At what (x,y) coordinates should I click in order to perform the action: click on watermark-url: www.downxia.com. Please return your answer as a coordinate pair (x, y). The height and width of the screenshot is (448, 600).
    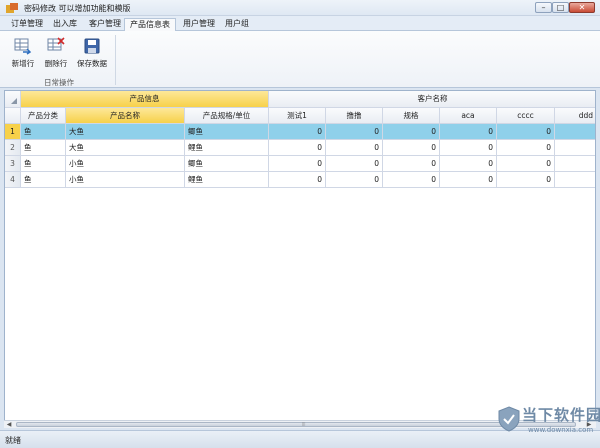
    Looking at the image, I should click on (561, 430).